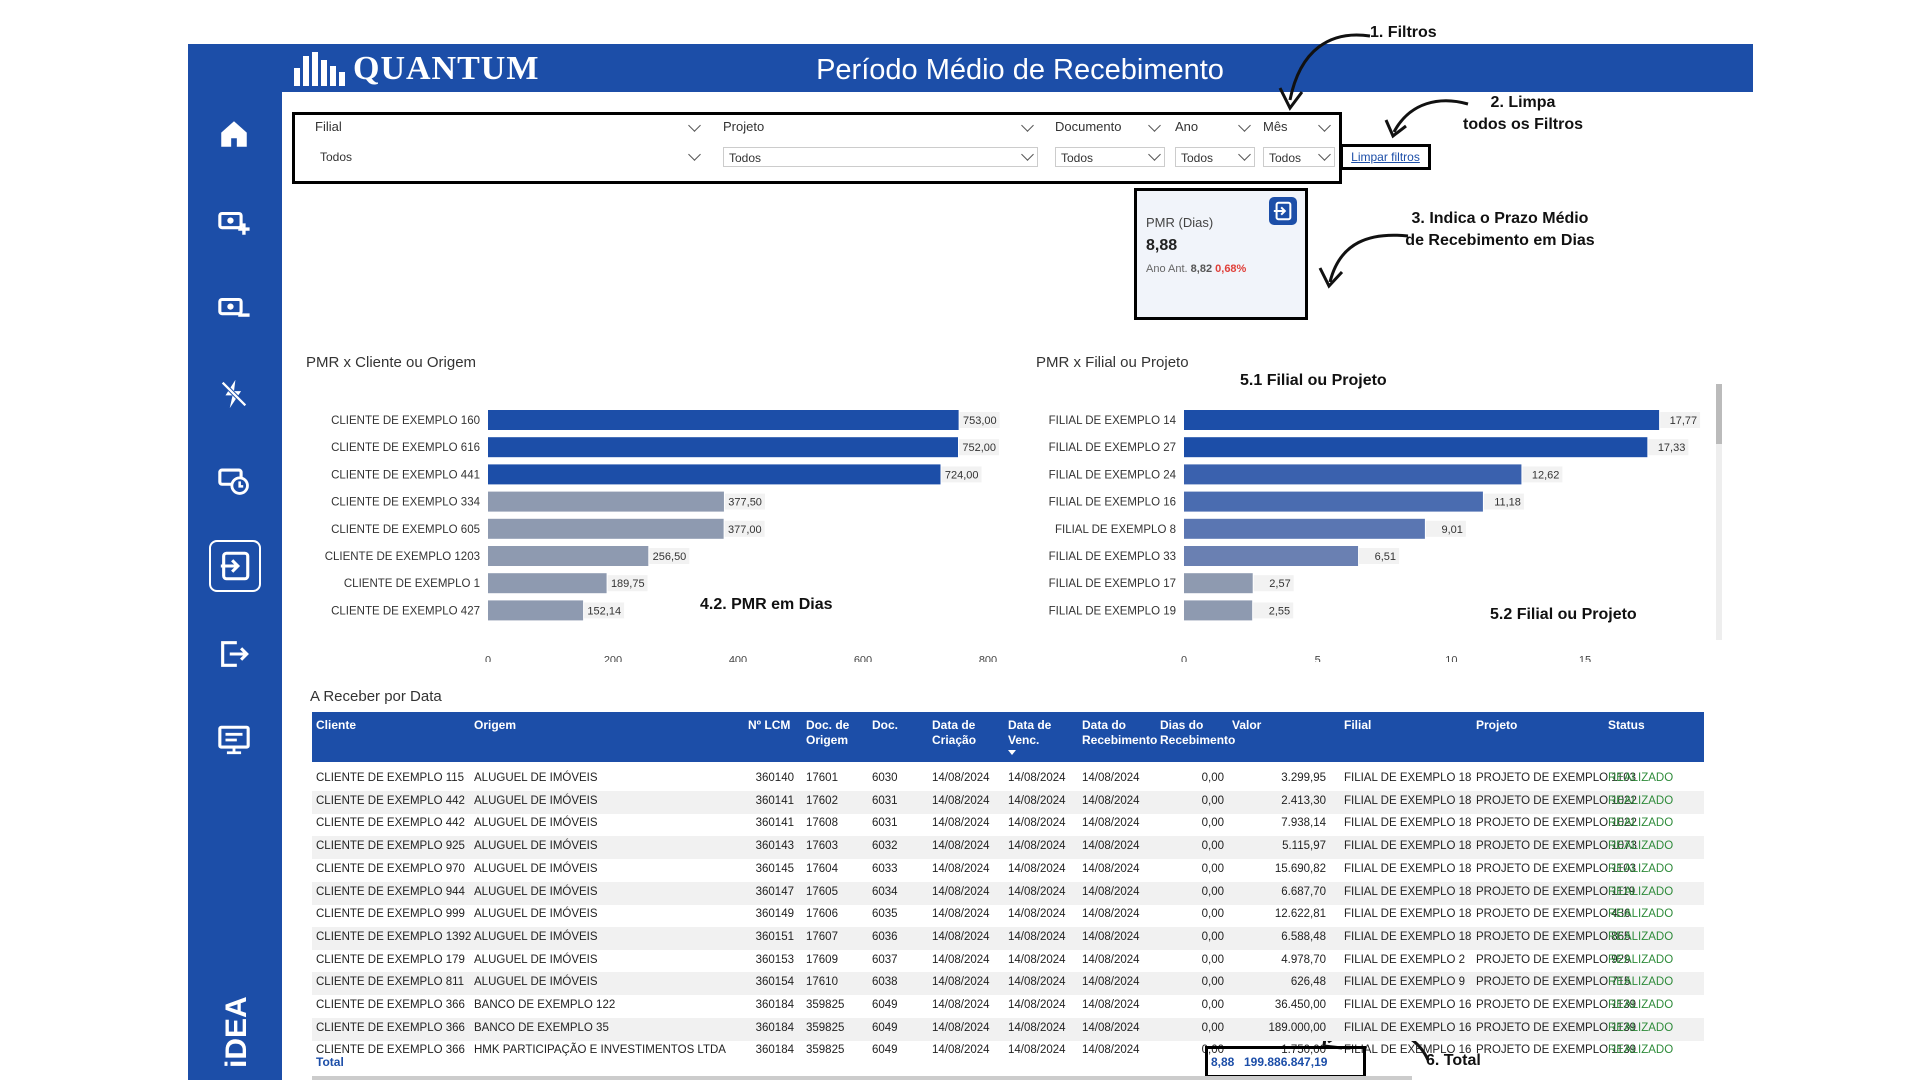 The height and width of the screenshot is (1080, 1920). I want to click on column-header: Doc. de Origem, so click(837, 733).